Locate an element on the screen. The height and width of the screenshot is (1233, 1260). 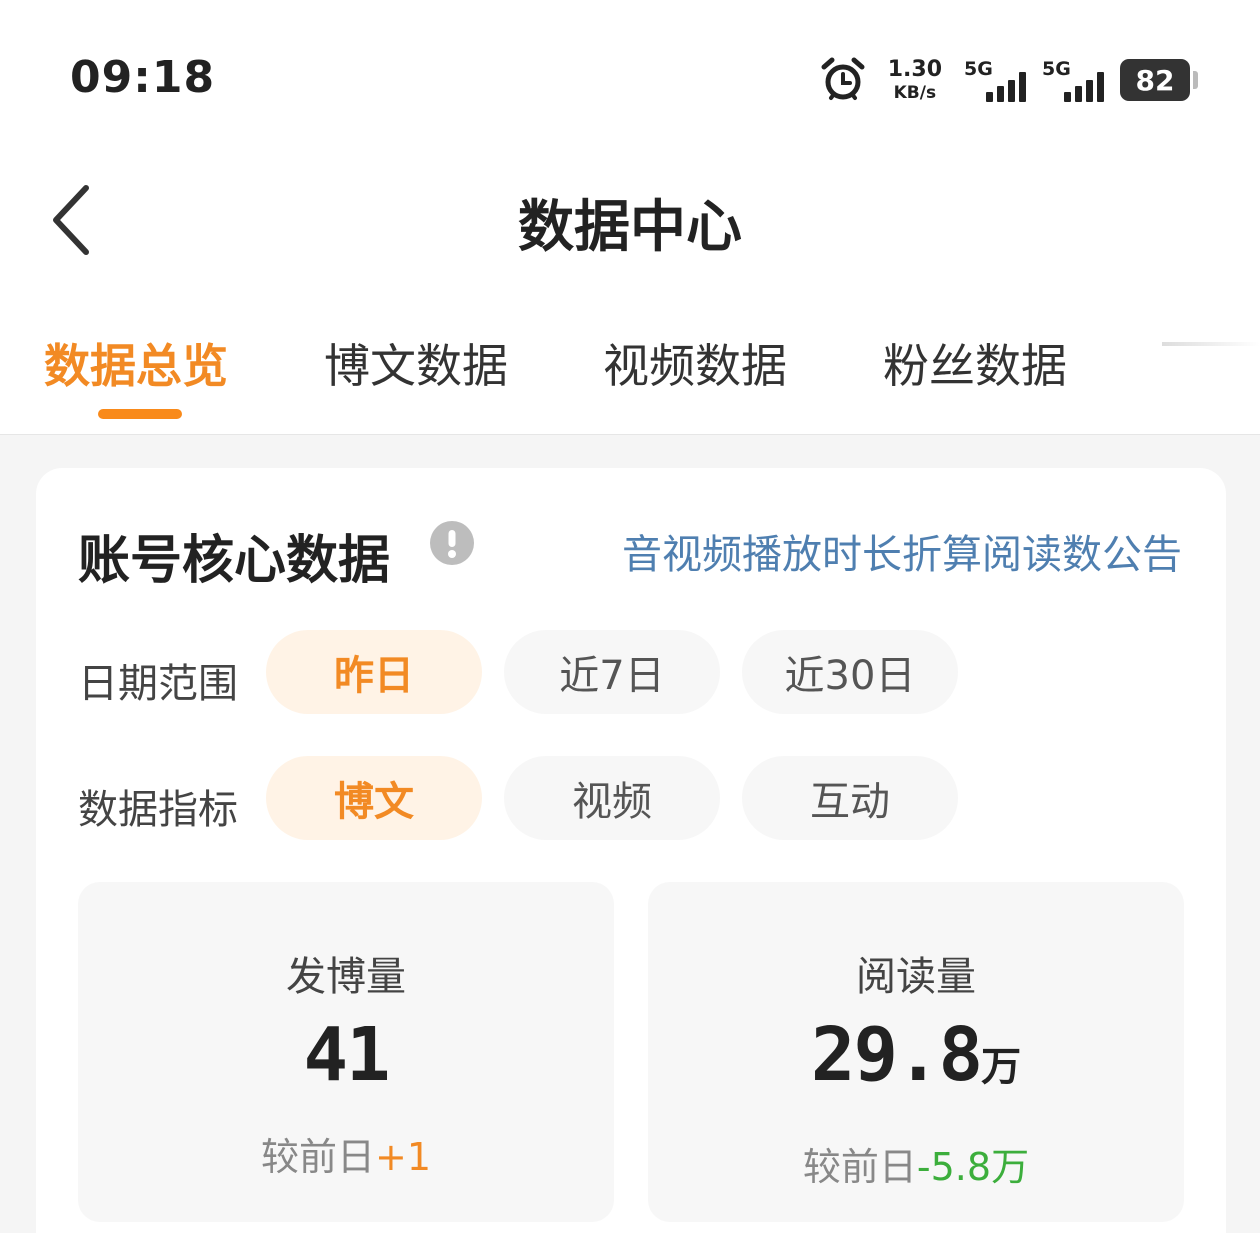
compare-value: -5.8万 is located at coordinates (973, 1167).